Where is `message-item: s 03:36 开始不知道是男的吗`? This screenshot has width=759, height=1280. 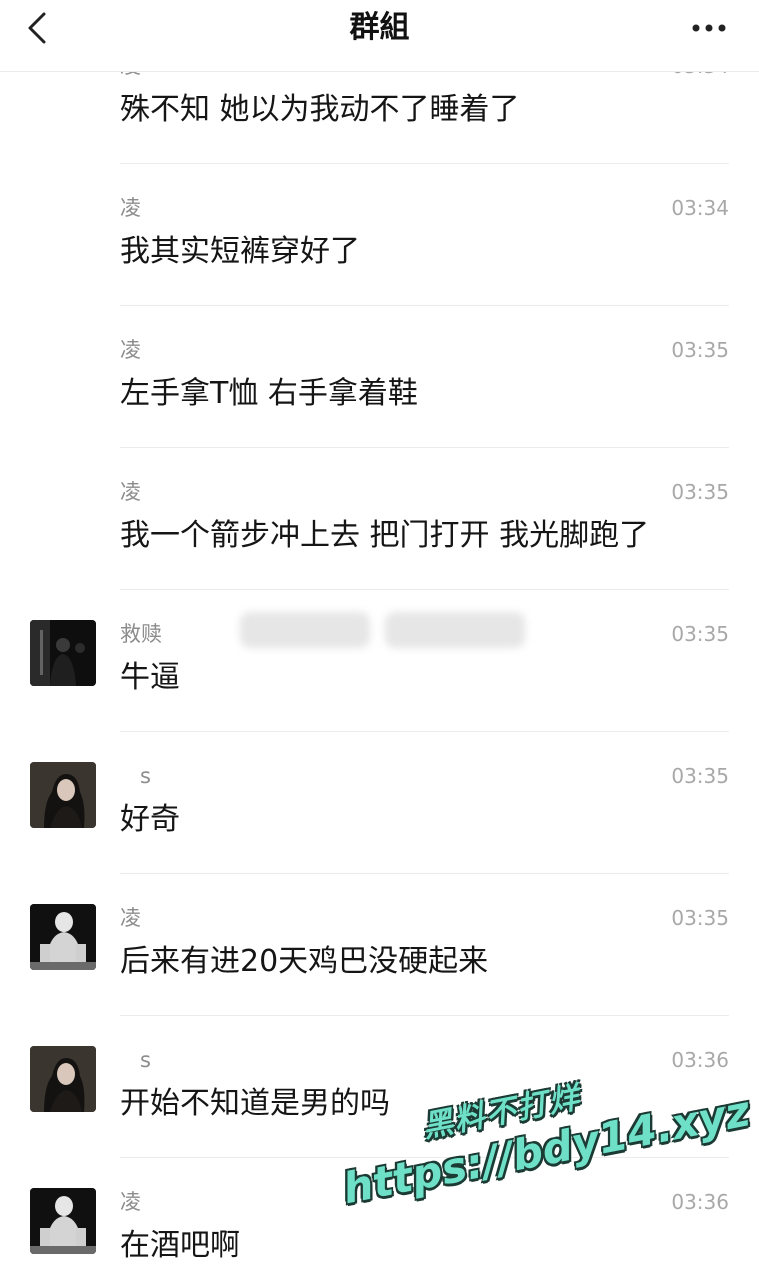 message-item: s 03:36 开始不知道是男的吗 is located at coordinates (379, 1087).